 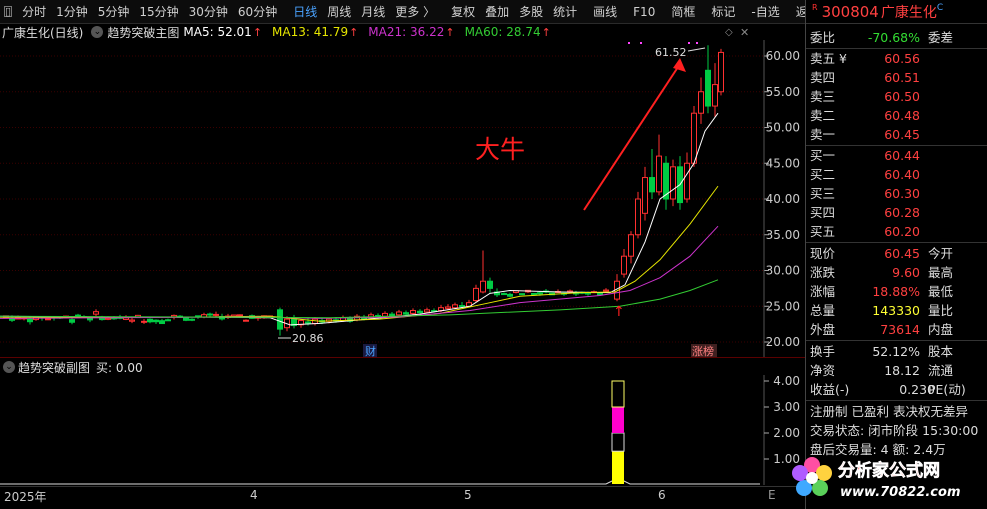 What do you see at coordinates (339, 12) in the screenshot?
I see `toolbar-item: 周线` at bounding box center [339, 12].